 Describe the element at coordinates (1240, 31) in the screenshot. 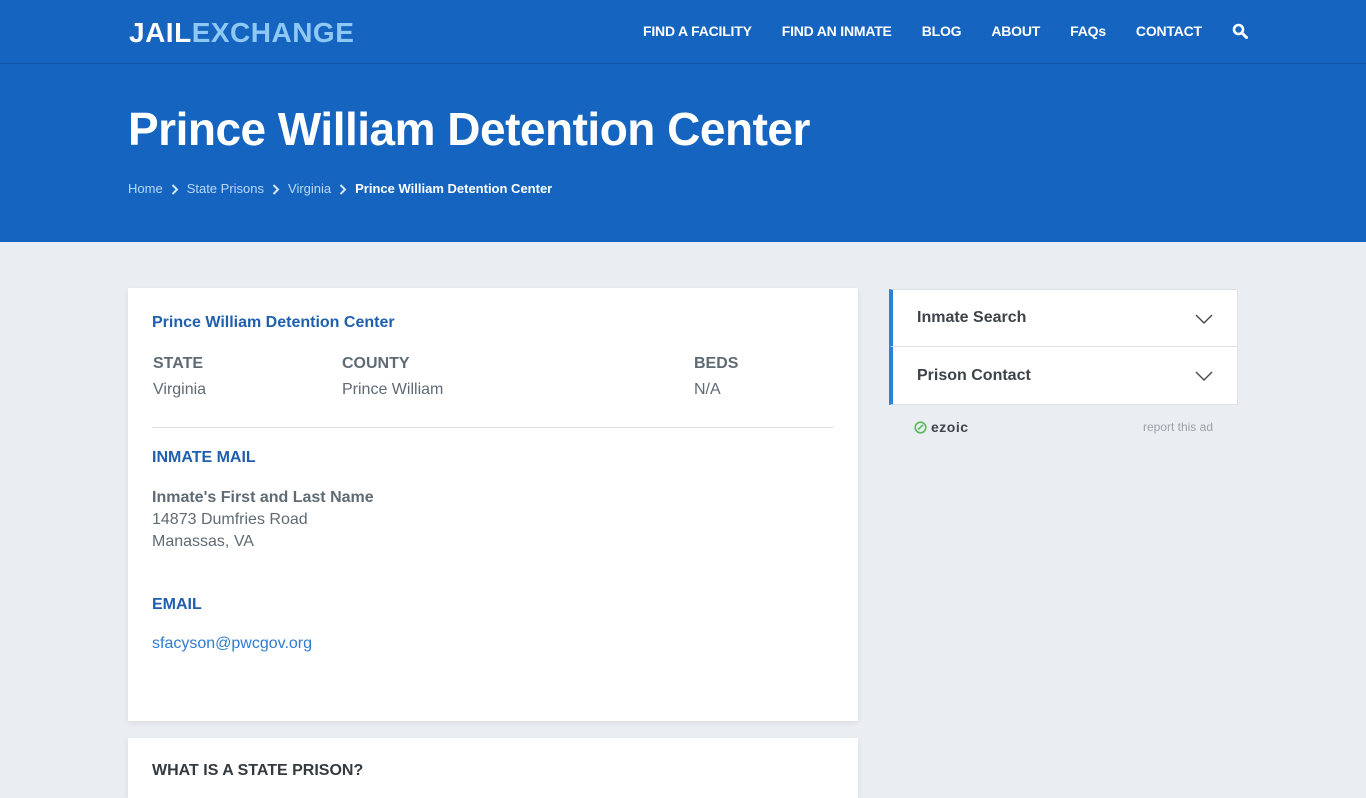

I see `search-icon` at that location.